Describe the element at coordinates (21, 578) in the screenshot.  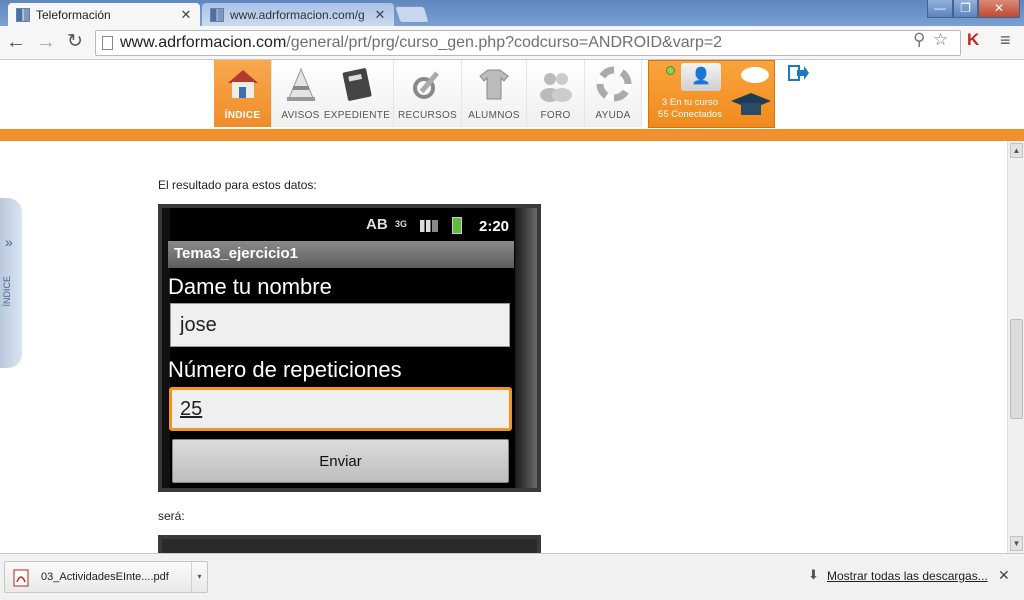
I see `pdf-file-icon` at that location.